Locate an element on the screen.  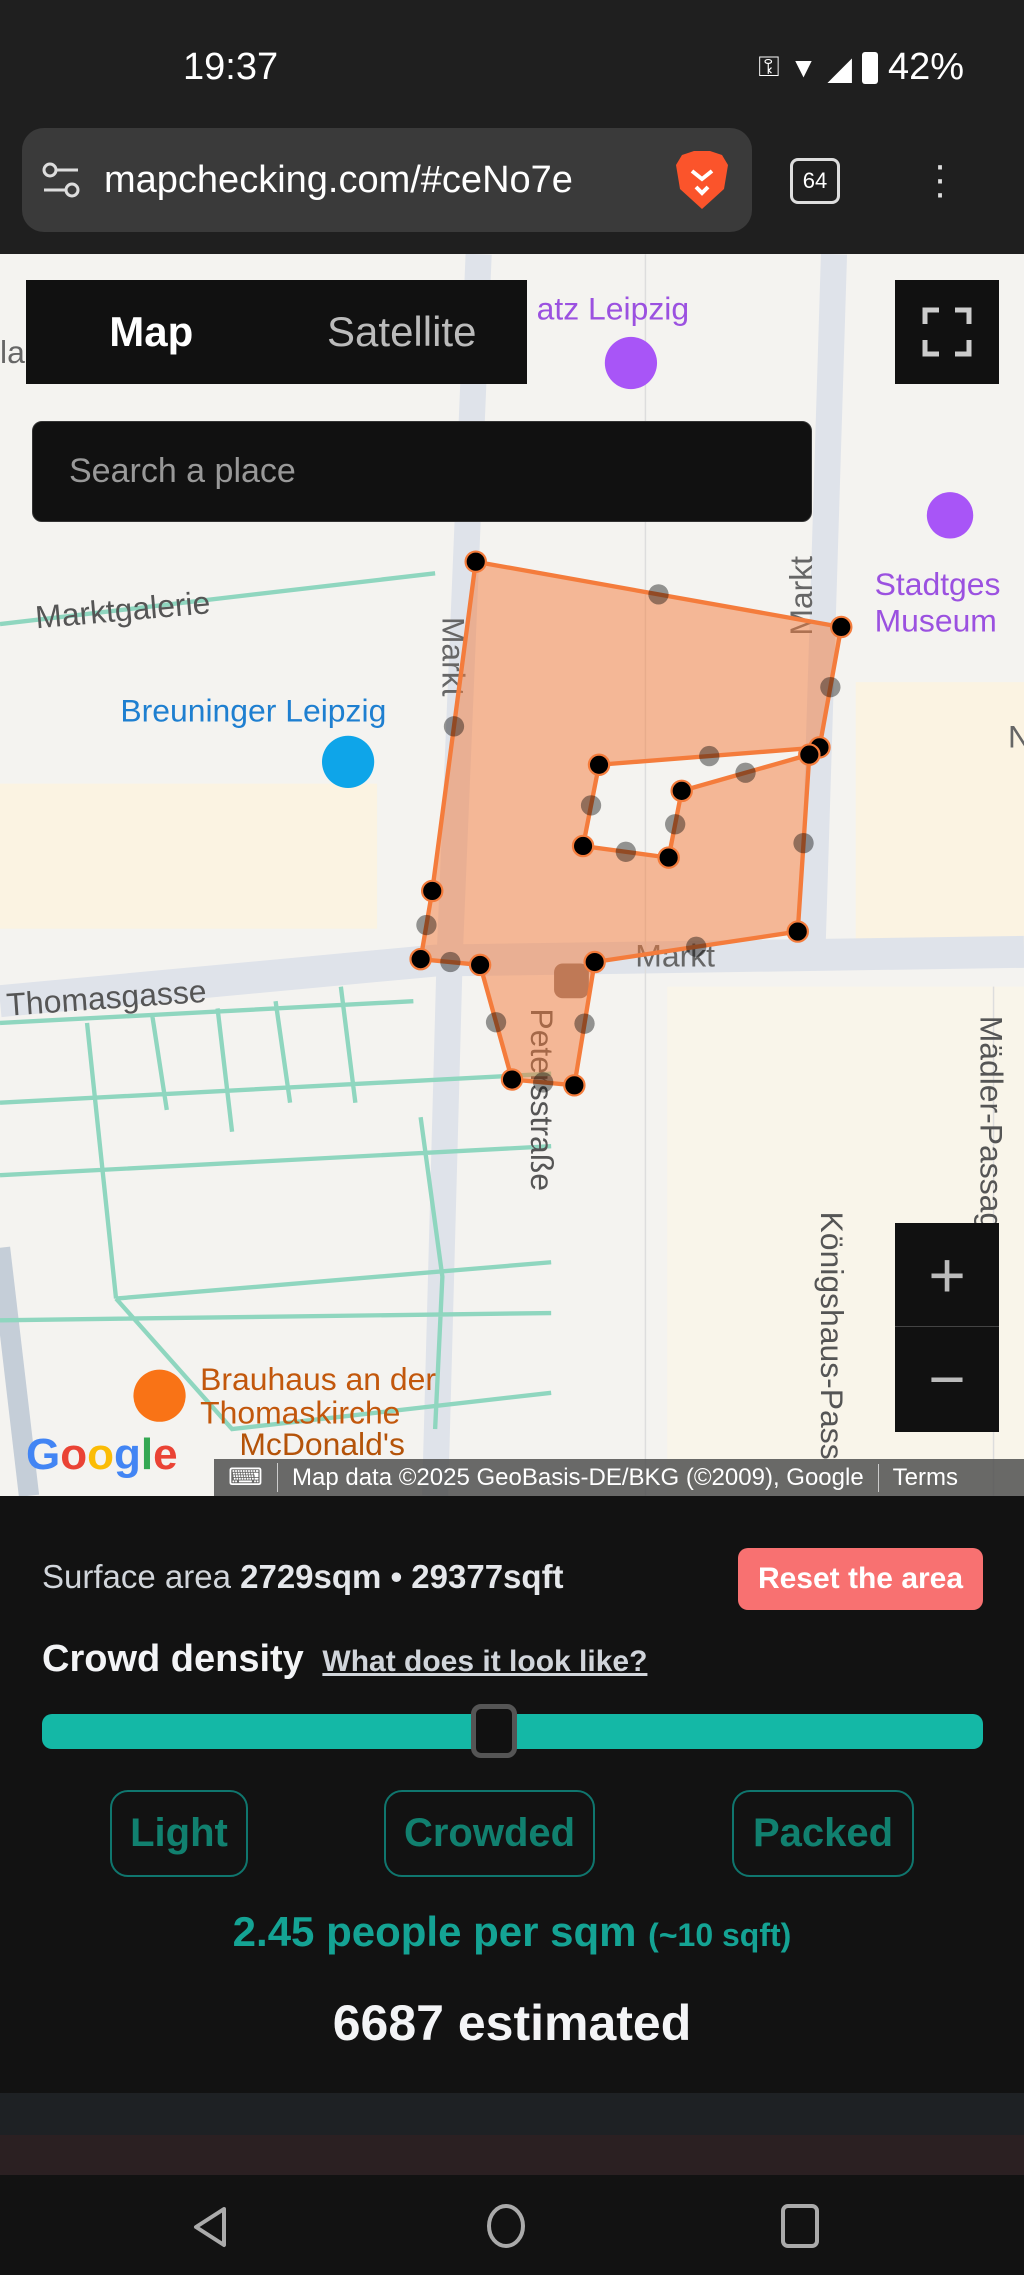
keyboard-shortcuts-icon: ⌨ is located at coordinates (246, 1477).